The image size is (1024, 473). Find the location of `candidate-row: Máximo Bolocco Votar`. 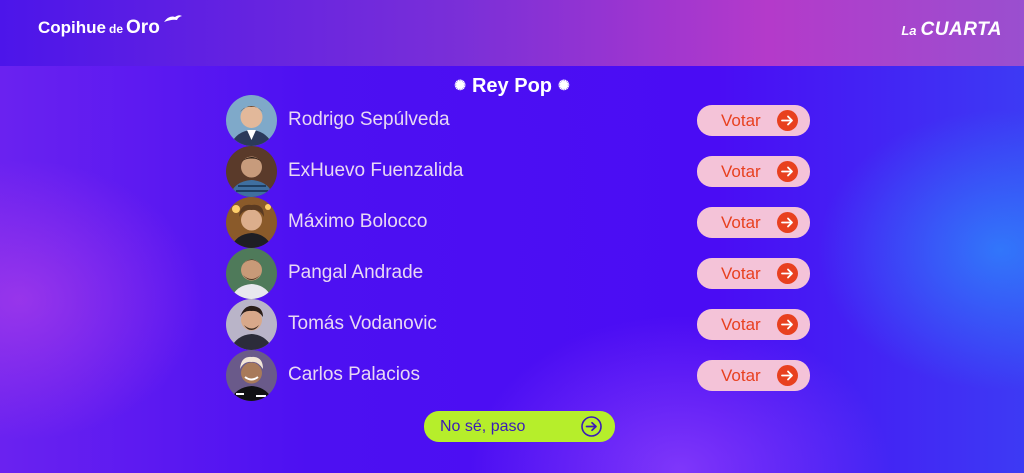

candidate-row: Máximo Bolocco Votar is located at coordinates (521, 222).